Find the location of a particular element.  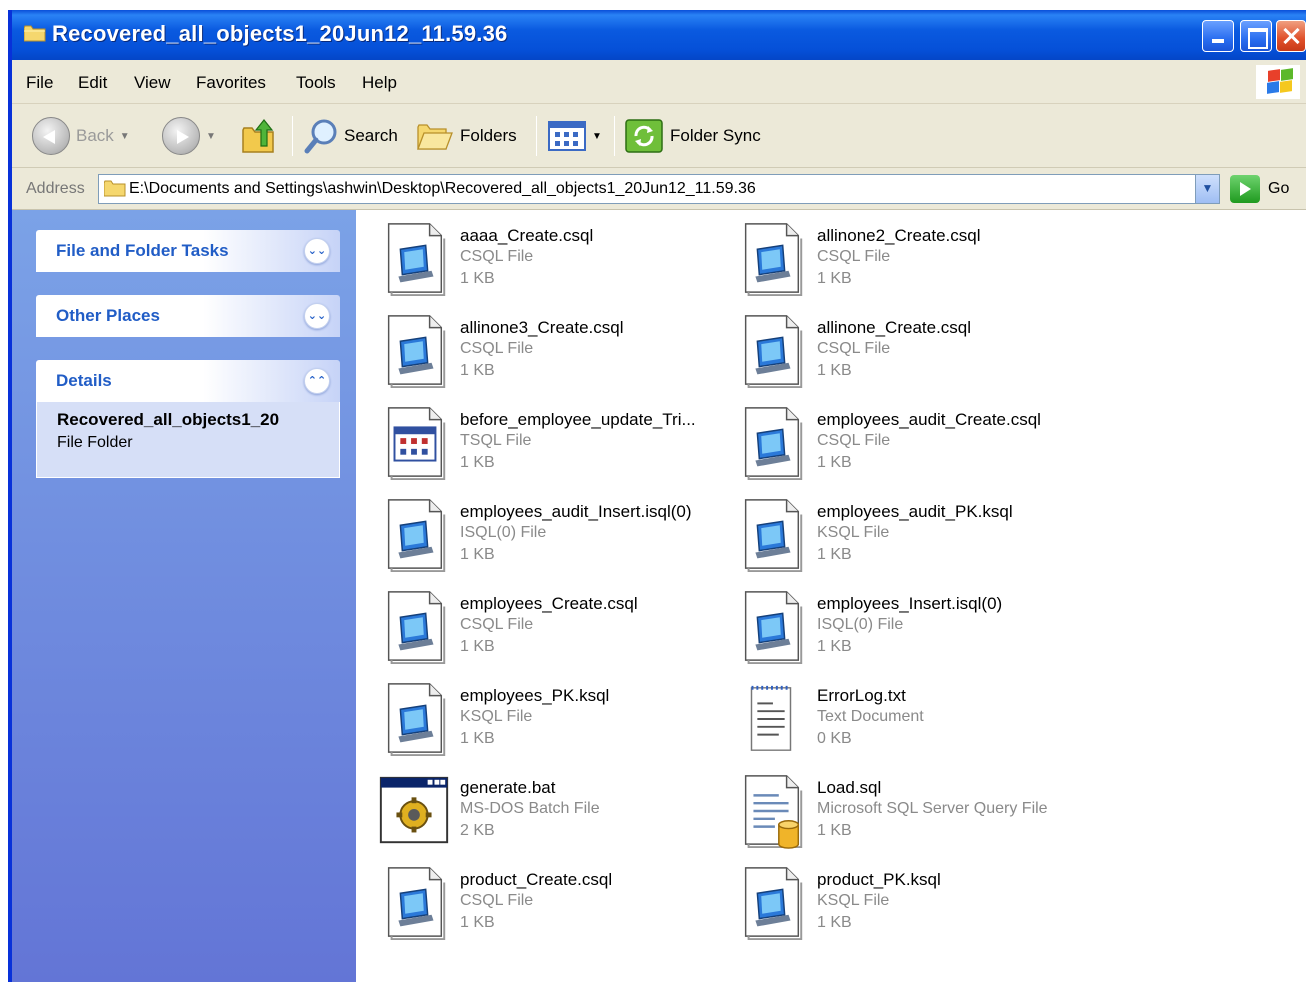

back-button: Back ▼ is located at coordinates (81, 136).